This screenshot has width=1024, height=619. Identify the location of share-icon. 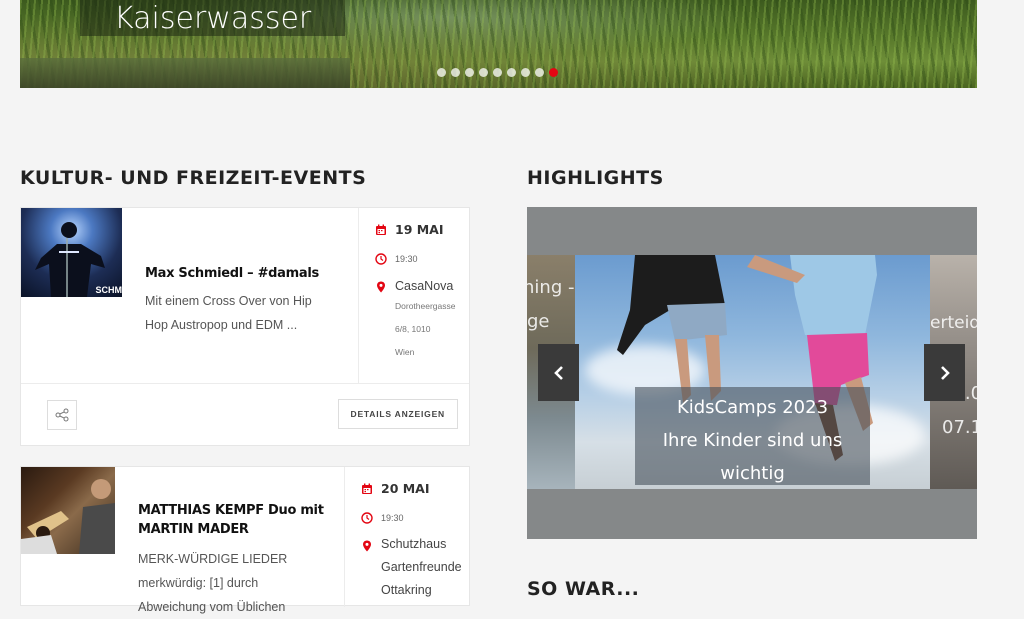
(62, 415).